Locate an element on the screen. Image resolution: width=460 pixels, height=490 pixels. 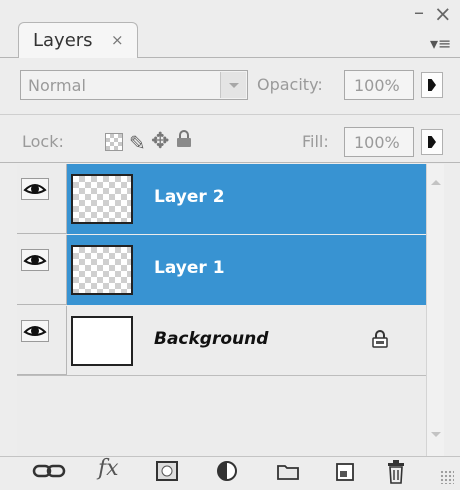
lock-label: Lock: is located at coordinates (43, 141).